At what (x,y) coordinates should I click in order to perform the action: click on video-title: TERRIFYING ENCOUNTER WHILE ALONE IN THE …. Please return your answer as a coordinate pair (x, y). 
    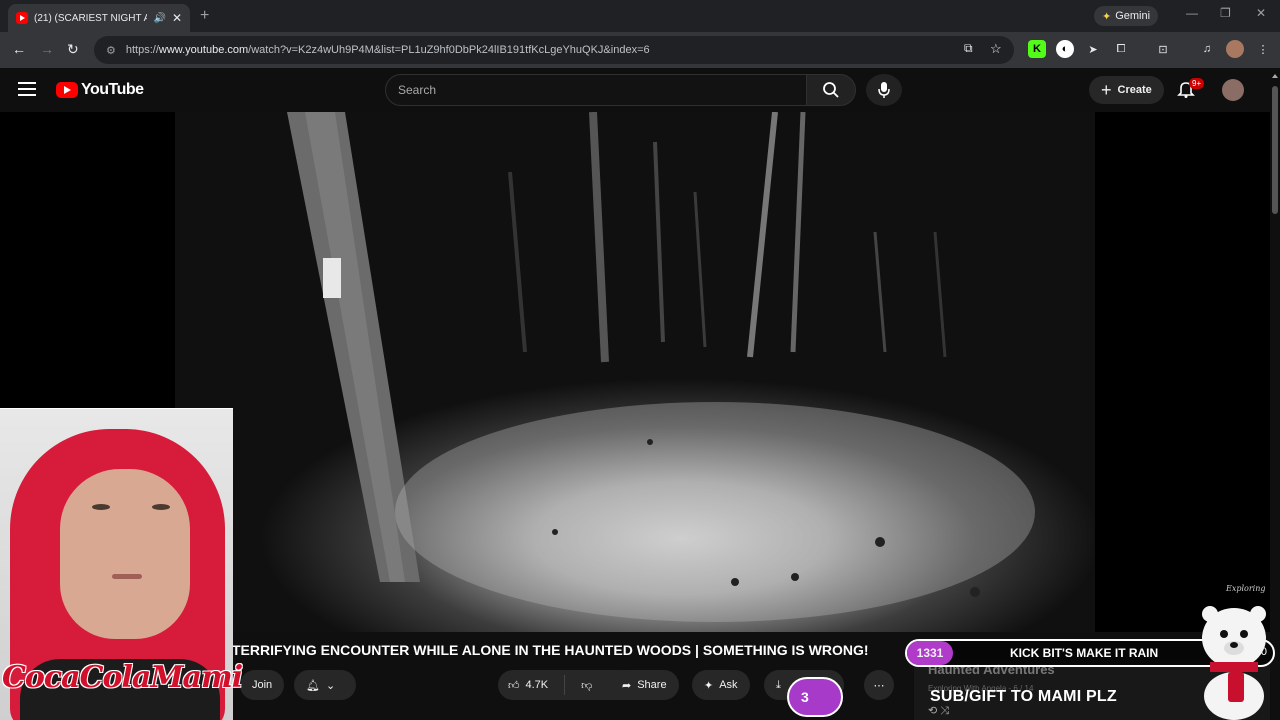
    Looking at the image, I should click on (550, 650).